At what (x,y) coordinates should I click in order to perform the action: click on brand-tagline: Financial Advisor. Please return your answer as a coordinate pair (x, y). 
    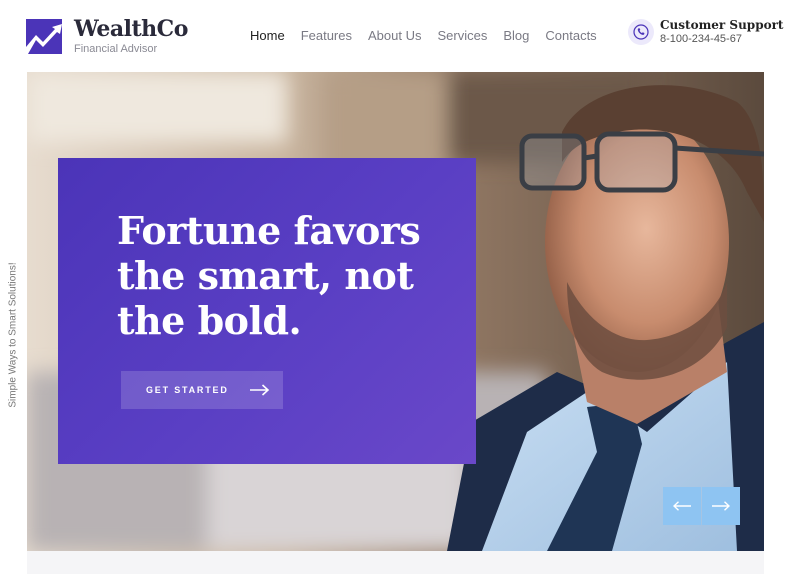
    Looking at the image, I should click on (116, 49).